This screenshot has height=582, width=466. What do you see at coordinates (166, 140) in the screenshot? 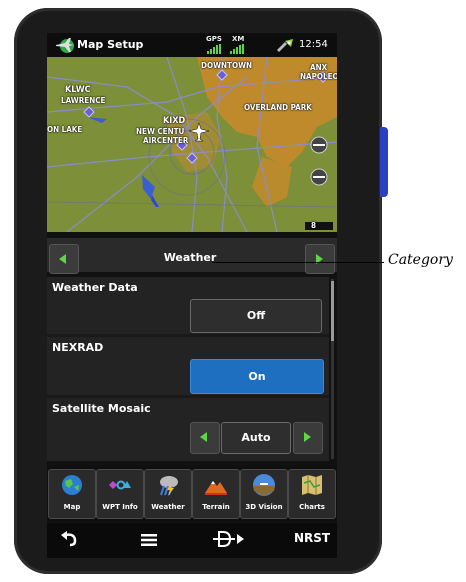
I see `map-label-aircenter: AIRCENTER` at bounding box center [166, 140].